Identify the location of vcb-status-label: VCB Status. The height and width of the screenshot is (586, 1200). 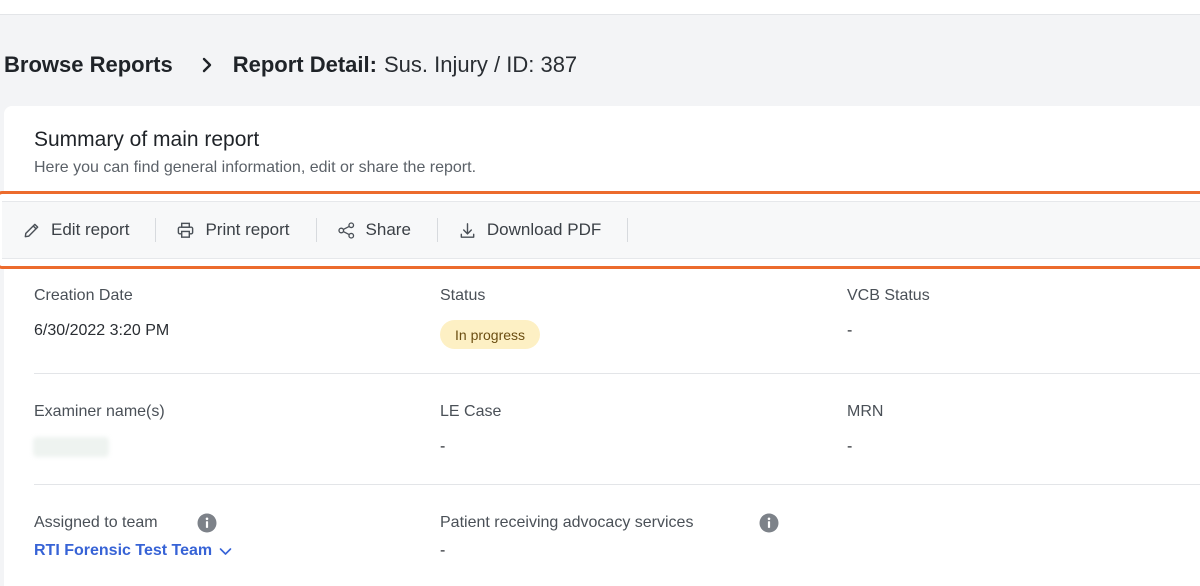
(888, 295).